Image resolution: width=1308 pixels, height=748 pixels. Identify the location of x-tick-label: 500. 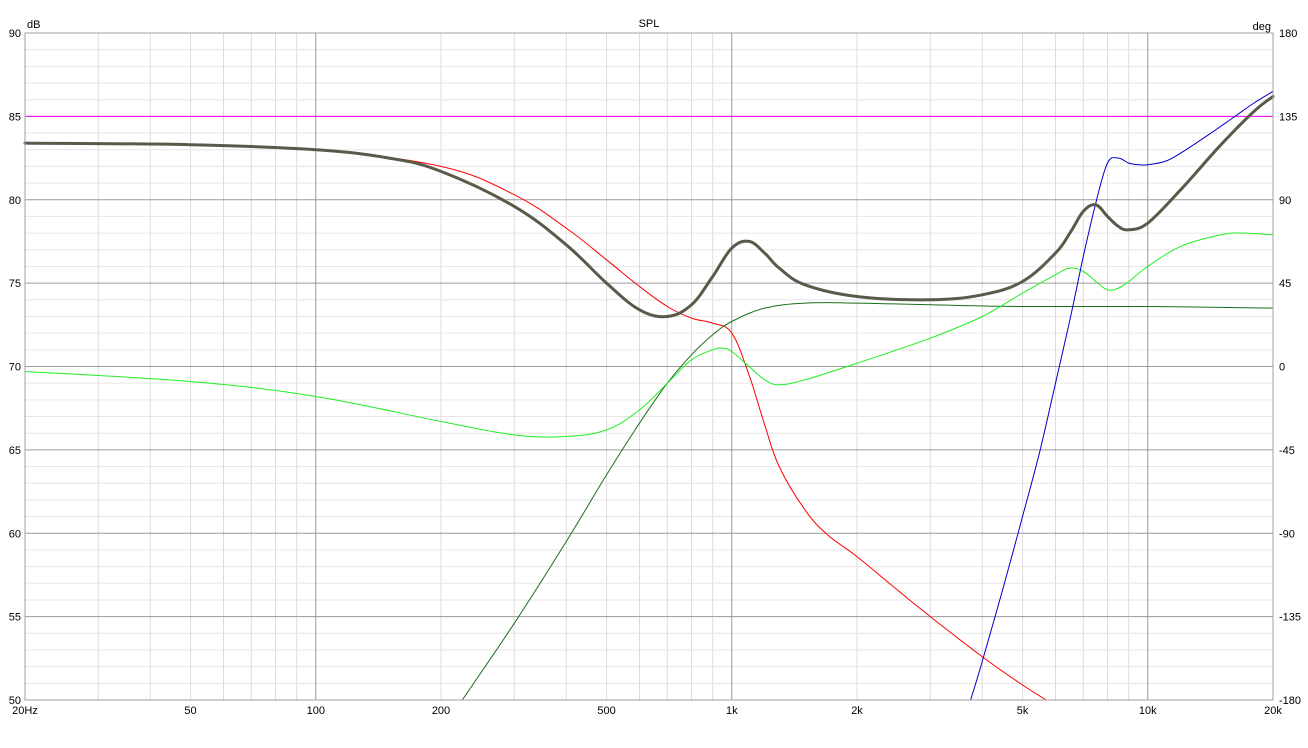
(606, 711).